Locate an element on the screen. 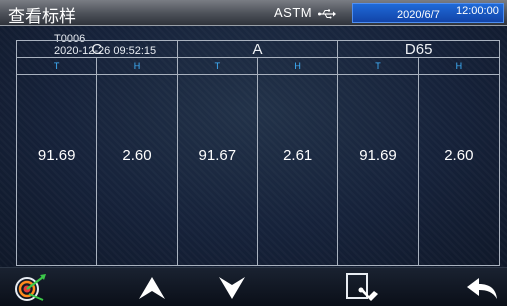 Image resolution: width=507 pixels, height=306 pixels. value-c-t: 91.69 is located at coordinates (57, 170).